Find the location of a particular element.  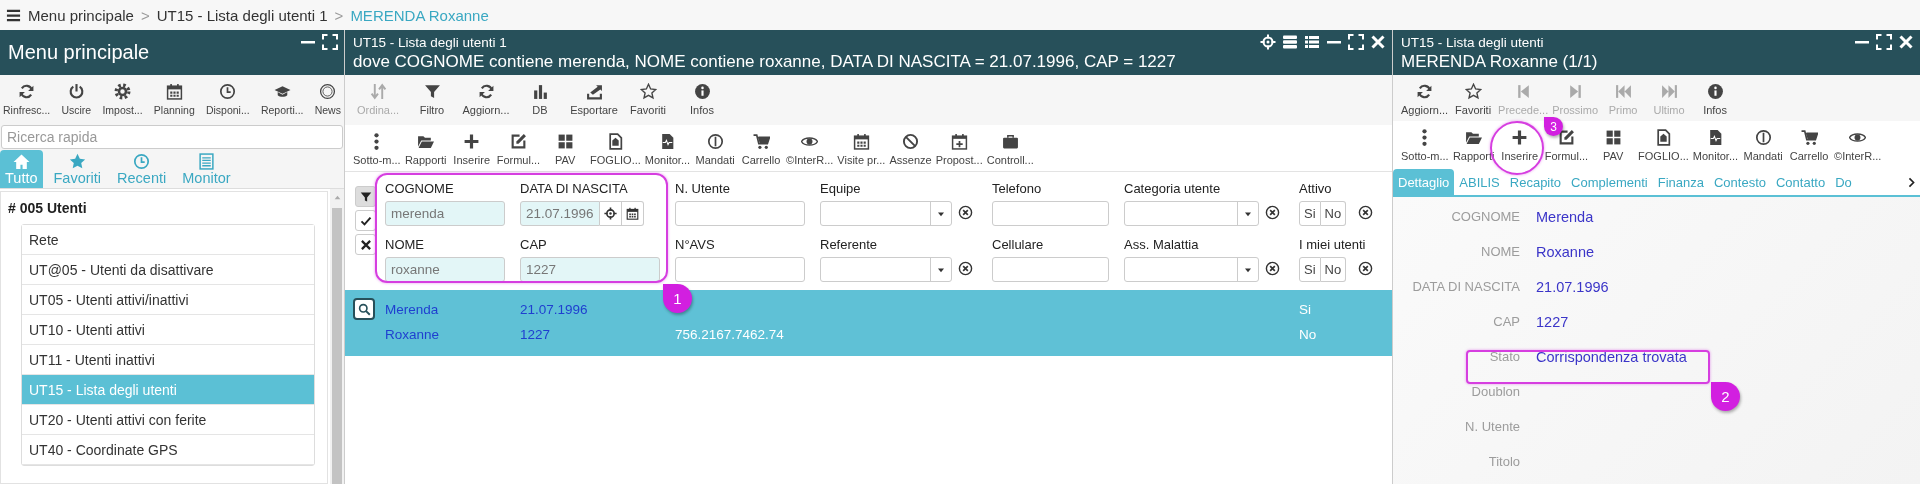

toolbar-button: News is located at coordinates (327, 99).